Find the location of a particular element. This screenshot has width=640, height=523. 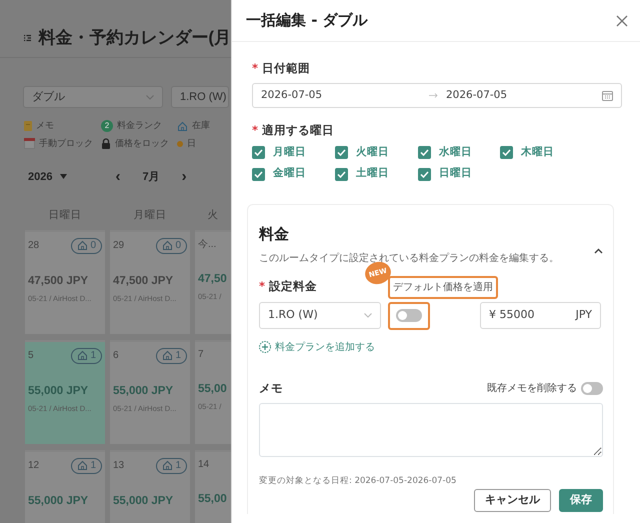

weekday-header: 日曜日 is located at coordinates (65, 216).